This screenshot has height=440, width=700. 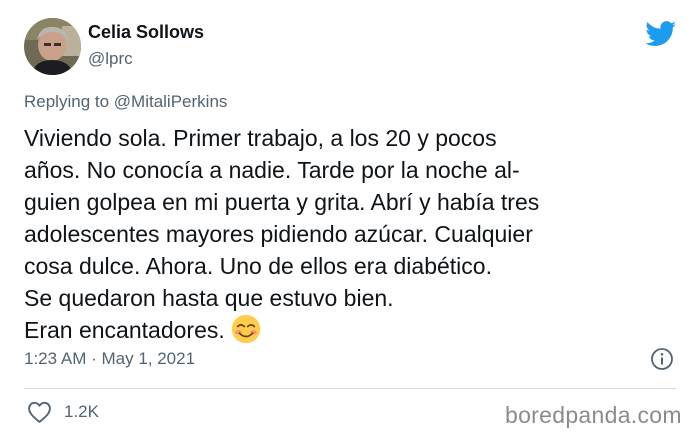 I want to click on tweet-line: Se quedaron hasta que estuvo bien., so click(x=209, y=298).